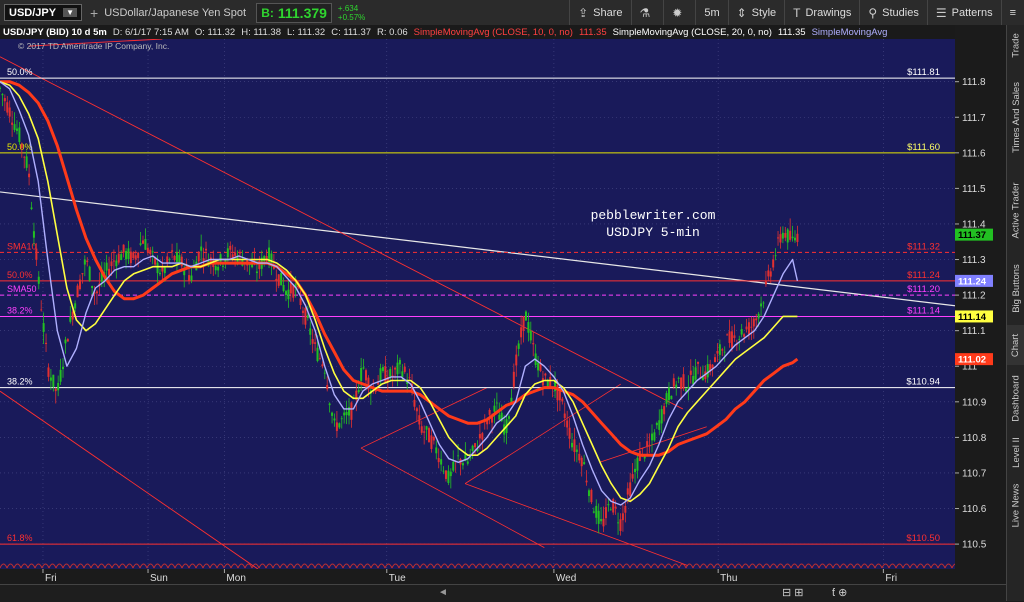  I want to click on price-tag-label: 111.14, so click(972, 317).